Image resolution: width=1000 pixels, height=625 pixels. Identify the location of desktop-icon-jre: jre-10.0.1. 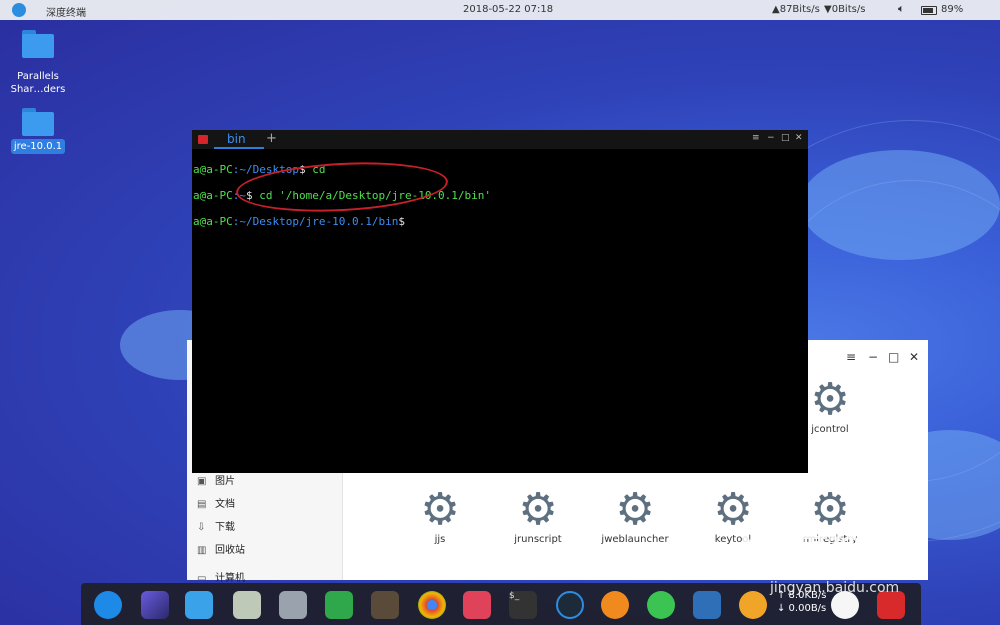
(38, 131).